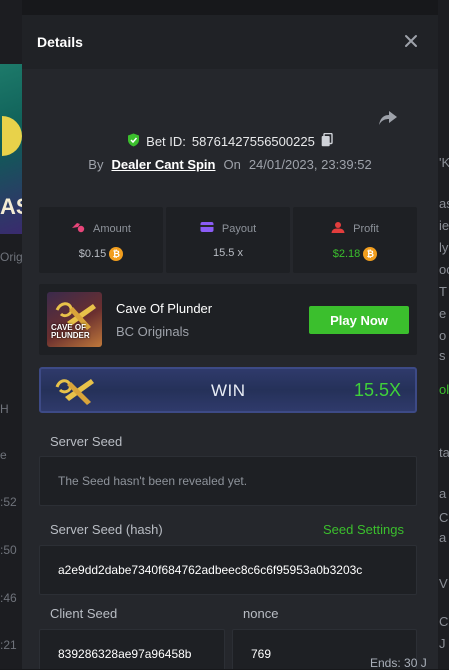  Describe the element at coordinates (8, 598) in the screenshot. I see `background-text: :46` at that location.